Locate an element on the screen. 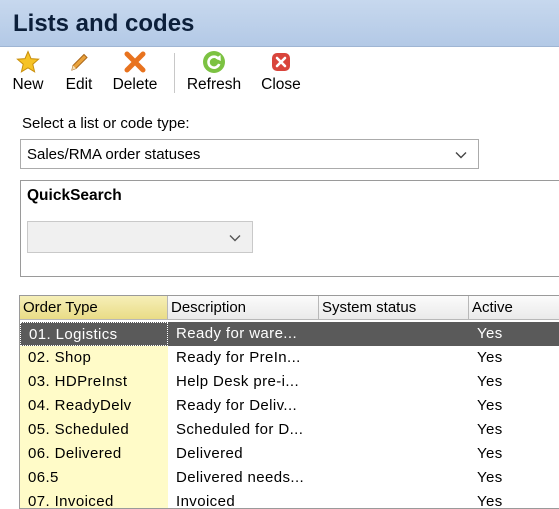  list-type-value: Sales/RMA order statuses is located at coordinates (114, 154).